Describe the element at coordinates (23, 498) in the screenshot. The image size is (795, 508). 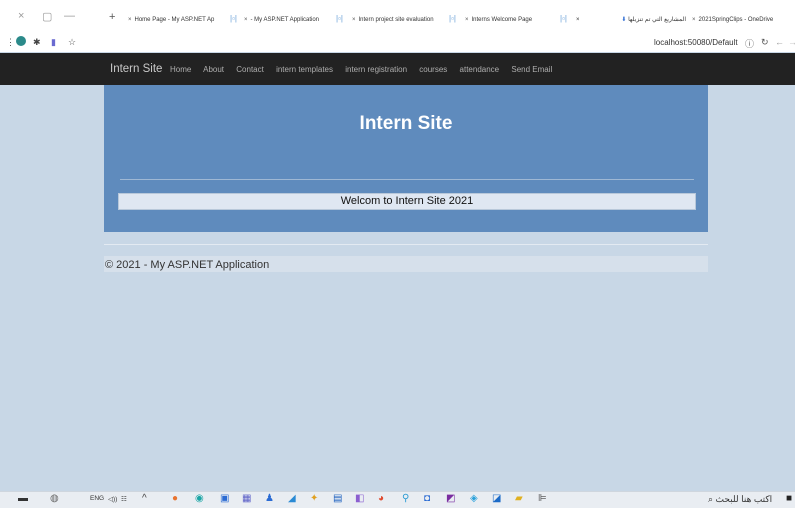
I see `desktop-icon: ▬` at that location.